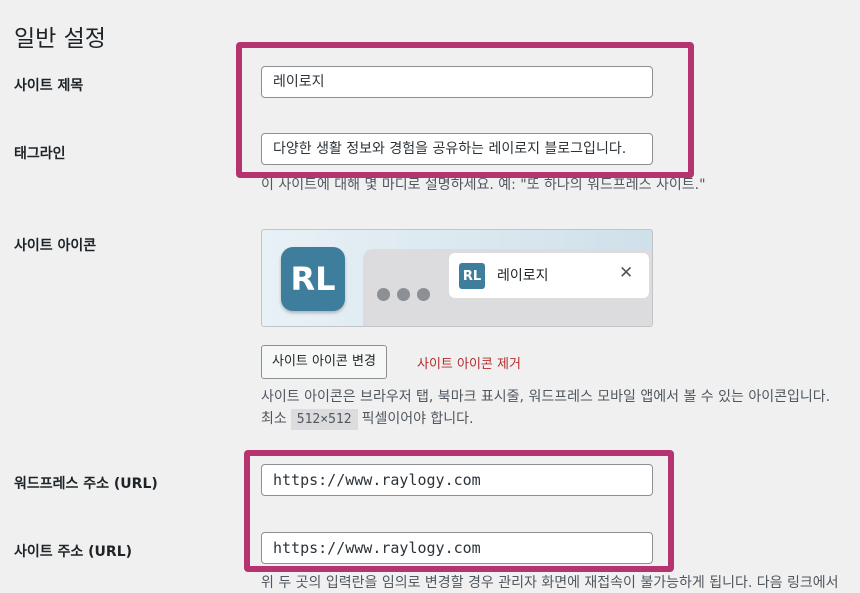  I want to click on site-address-label: 사이트 주소 (URL), so click(73, 552).